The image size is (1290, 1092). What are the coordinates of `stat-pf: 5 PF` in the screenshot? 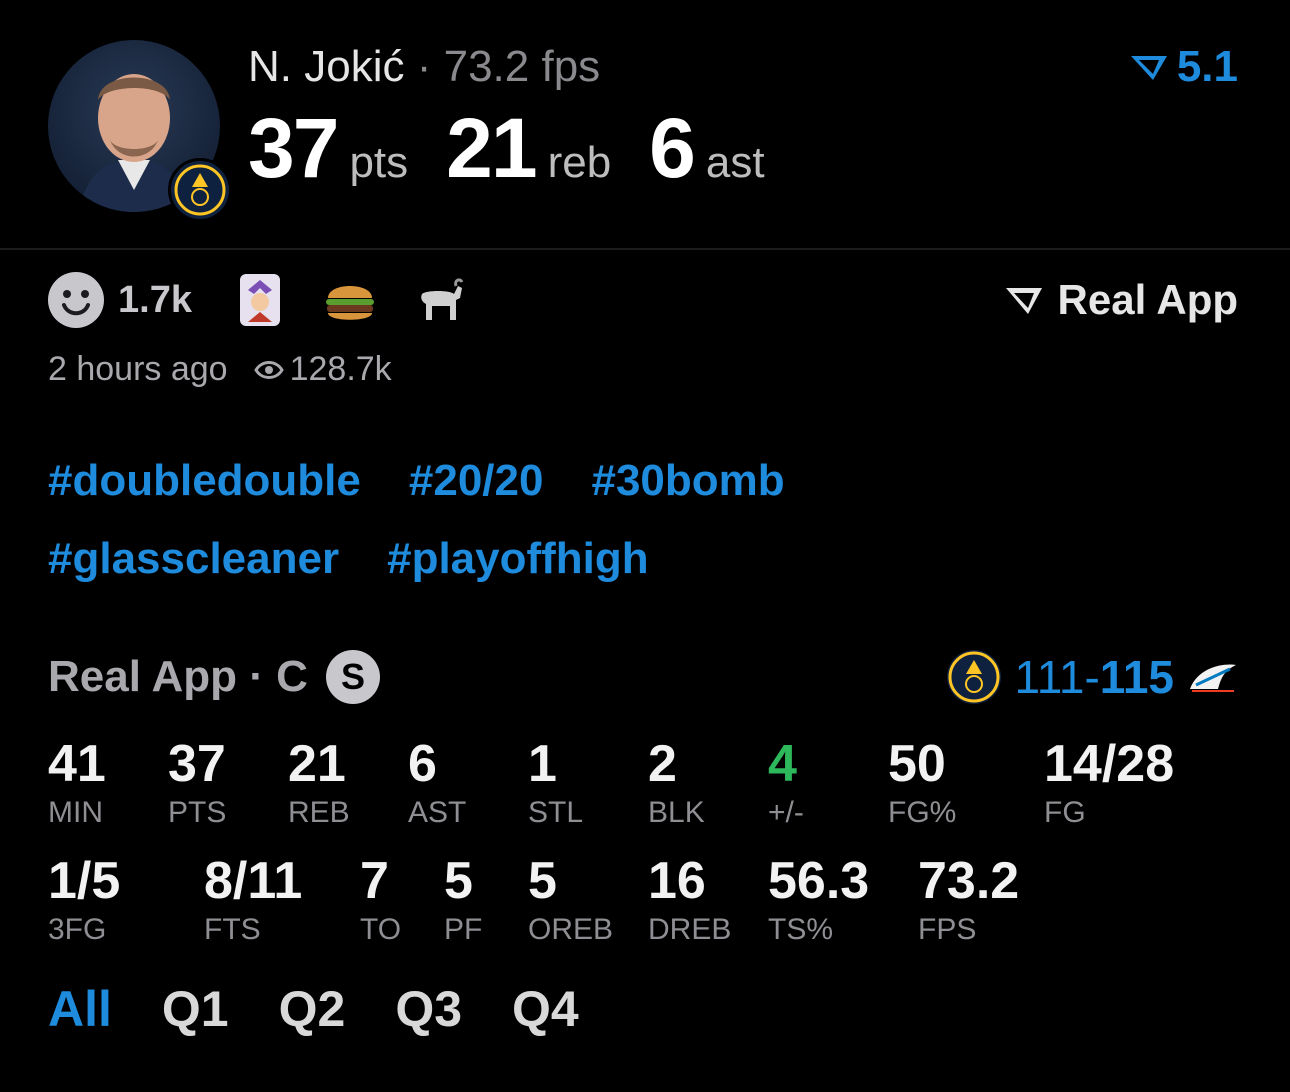 It's located at (463, 899).